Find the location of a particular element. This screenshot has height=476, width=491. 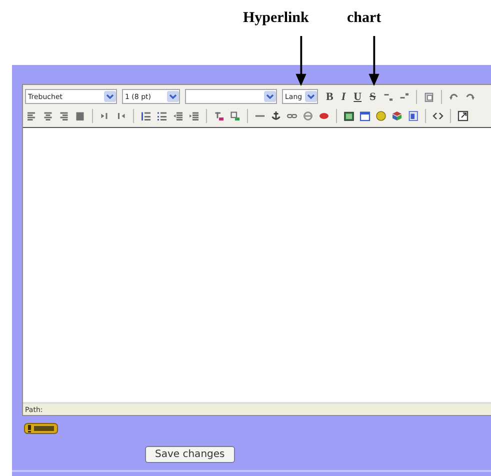

format-button: I is located at coordinates (343, 96).